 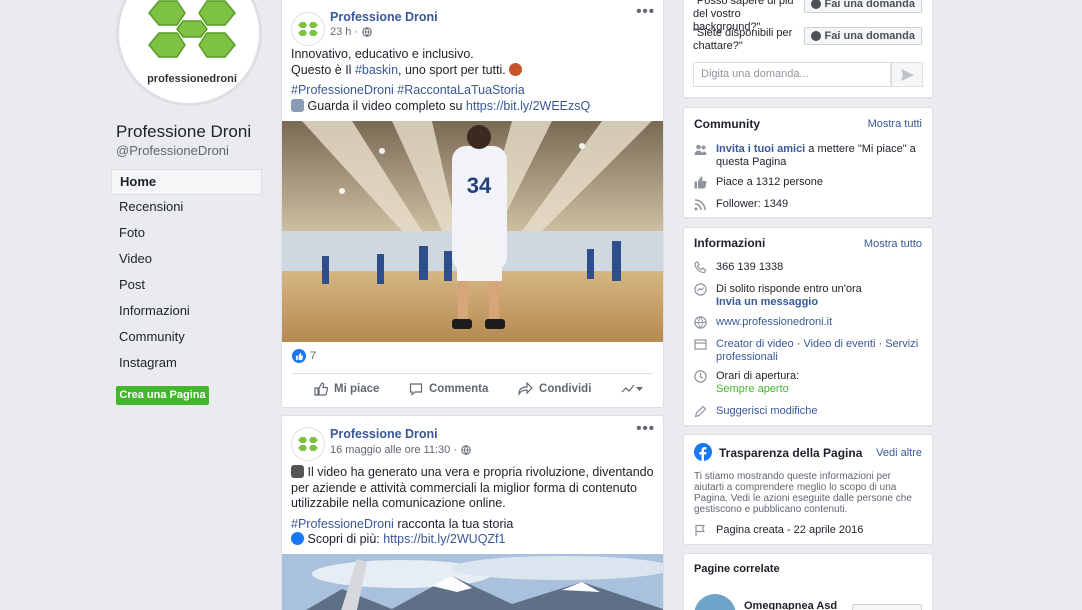 I want to click on like-button: Mi piace, so click(x=347, y=388).